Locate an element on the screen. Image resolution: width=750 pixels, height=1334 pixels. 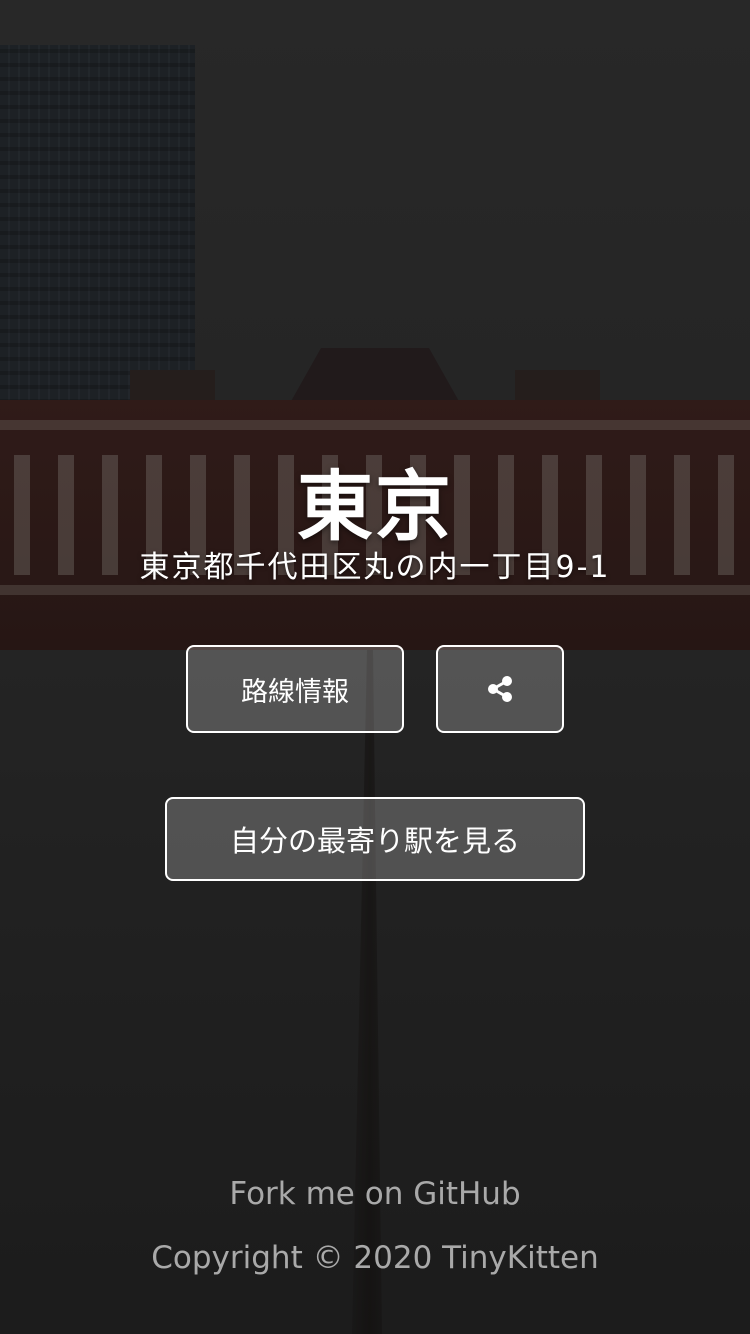
station-address: 東京都千代田区丸の内一丁目9-1 is located at coordinates (375, 567).